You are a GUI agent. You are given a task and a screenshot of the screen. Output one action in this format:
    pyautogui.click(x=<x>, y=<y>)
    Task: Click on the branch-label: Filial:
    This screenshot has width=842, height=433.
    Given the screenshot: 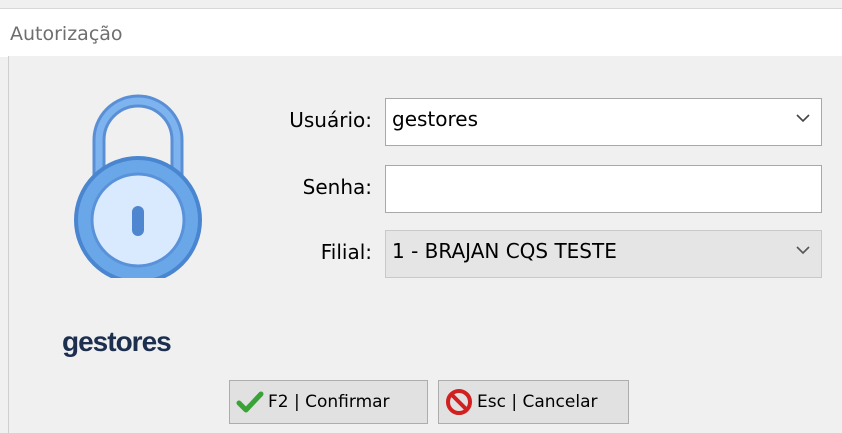 What is the action you would take?
    pyautogui.click(x=346, y=252)
    